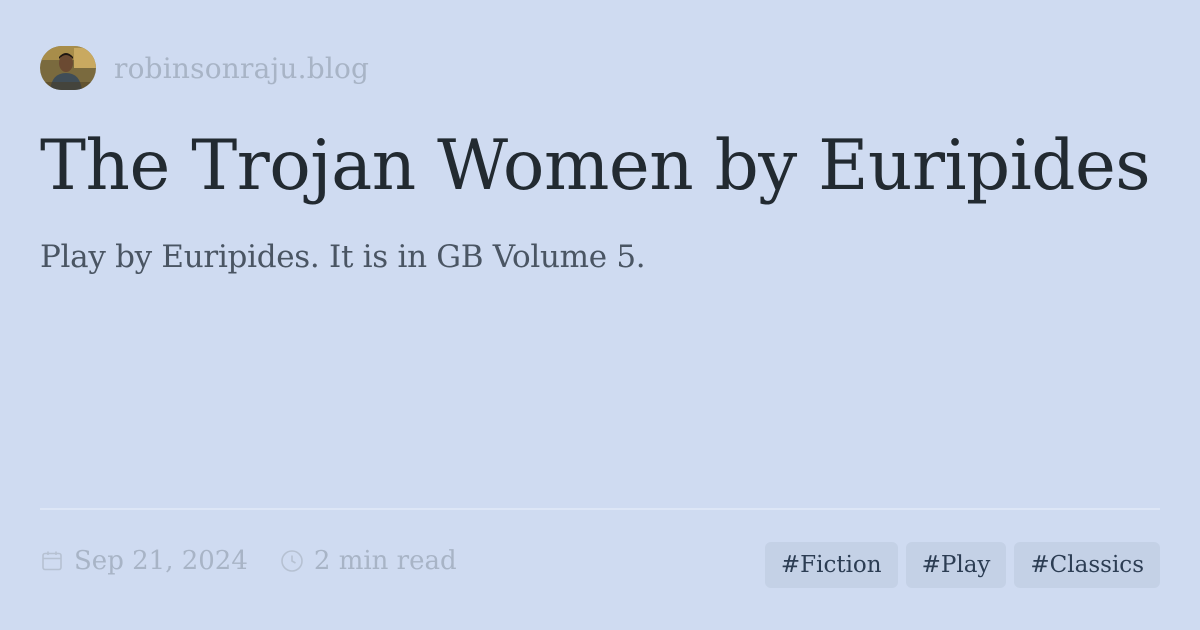 This screenshot has height=630, width=1200. Describe the element at coordinates (956, 565) in the screenshot. I see `tag-play: #Play` at that location.